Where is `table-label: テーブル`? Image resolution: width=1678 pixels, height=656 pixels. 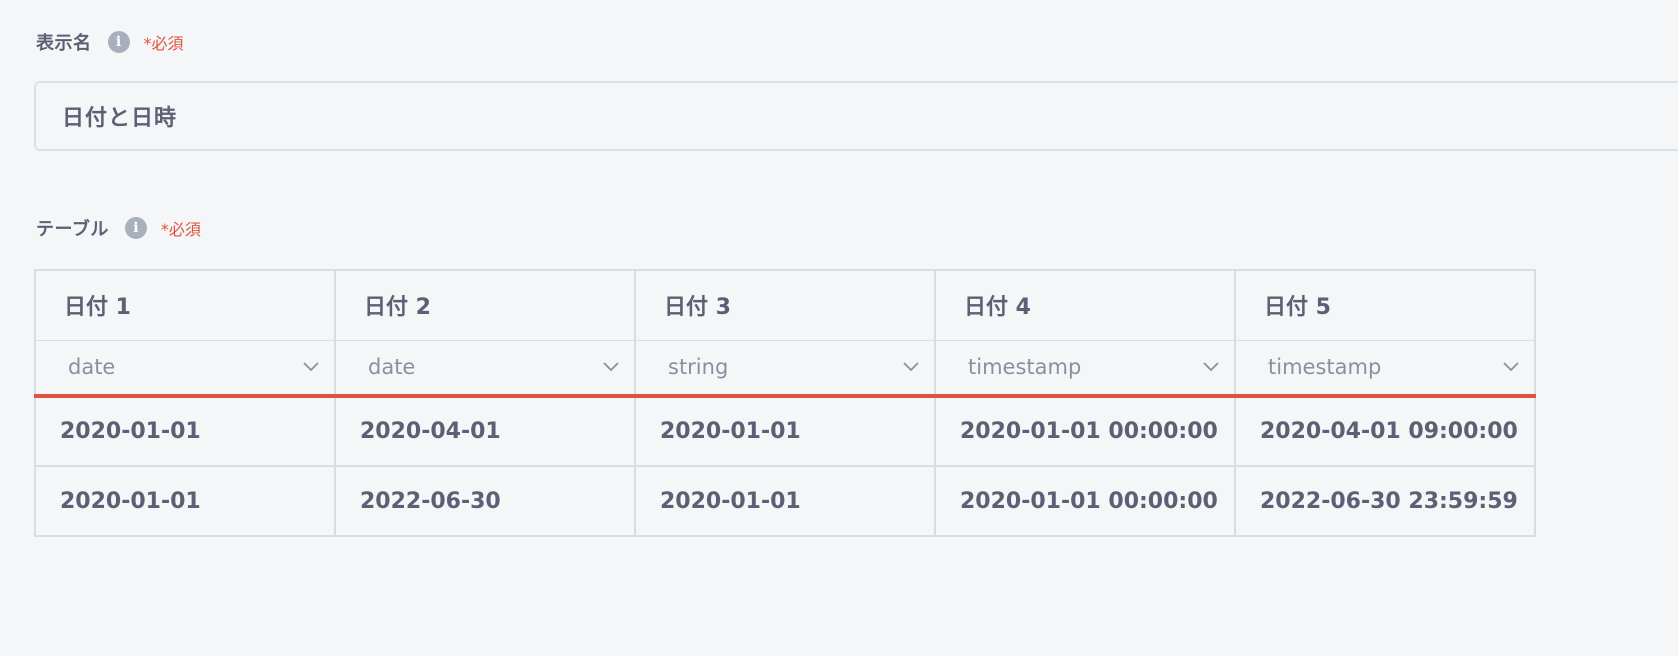 table-label: テーブル is located at coordinates (72, 229).